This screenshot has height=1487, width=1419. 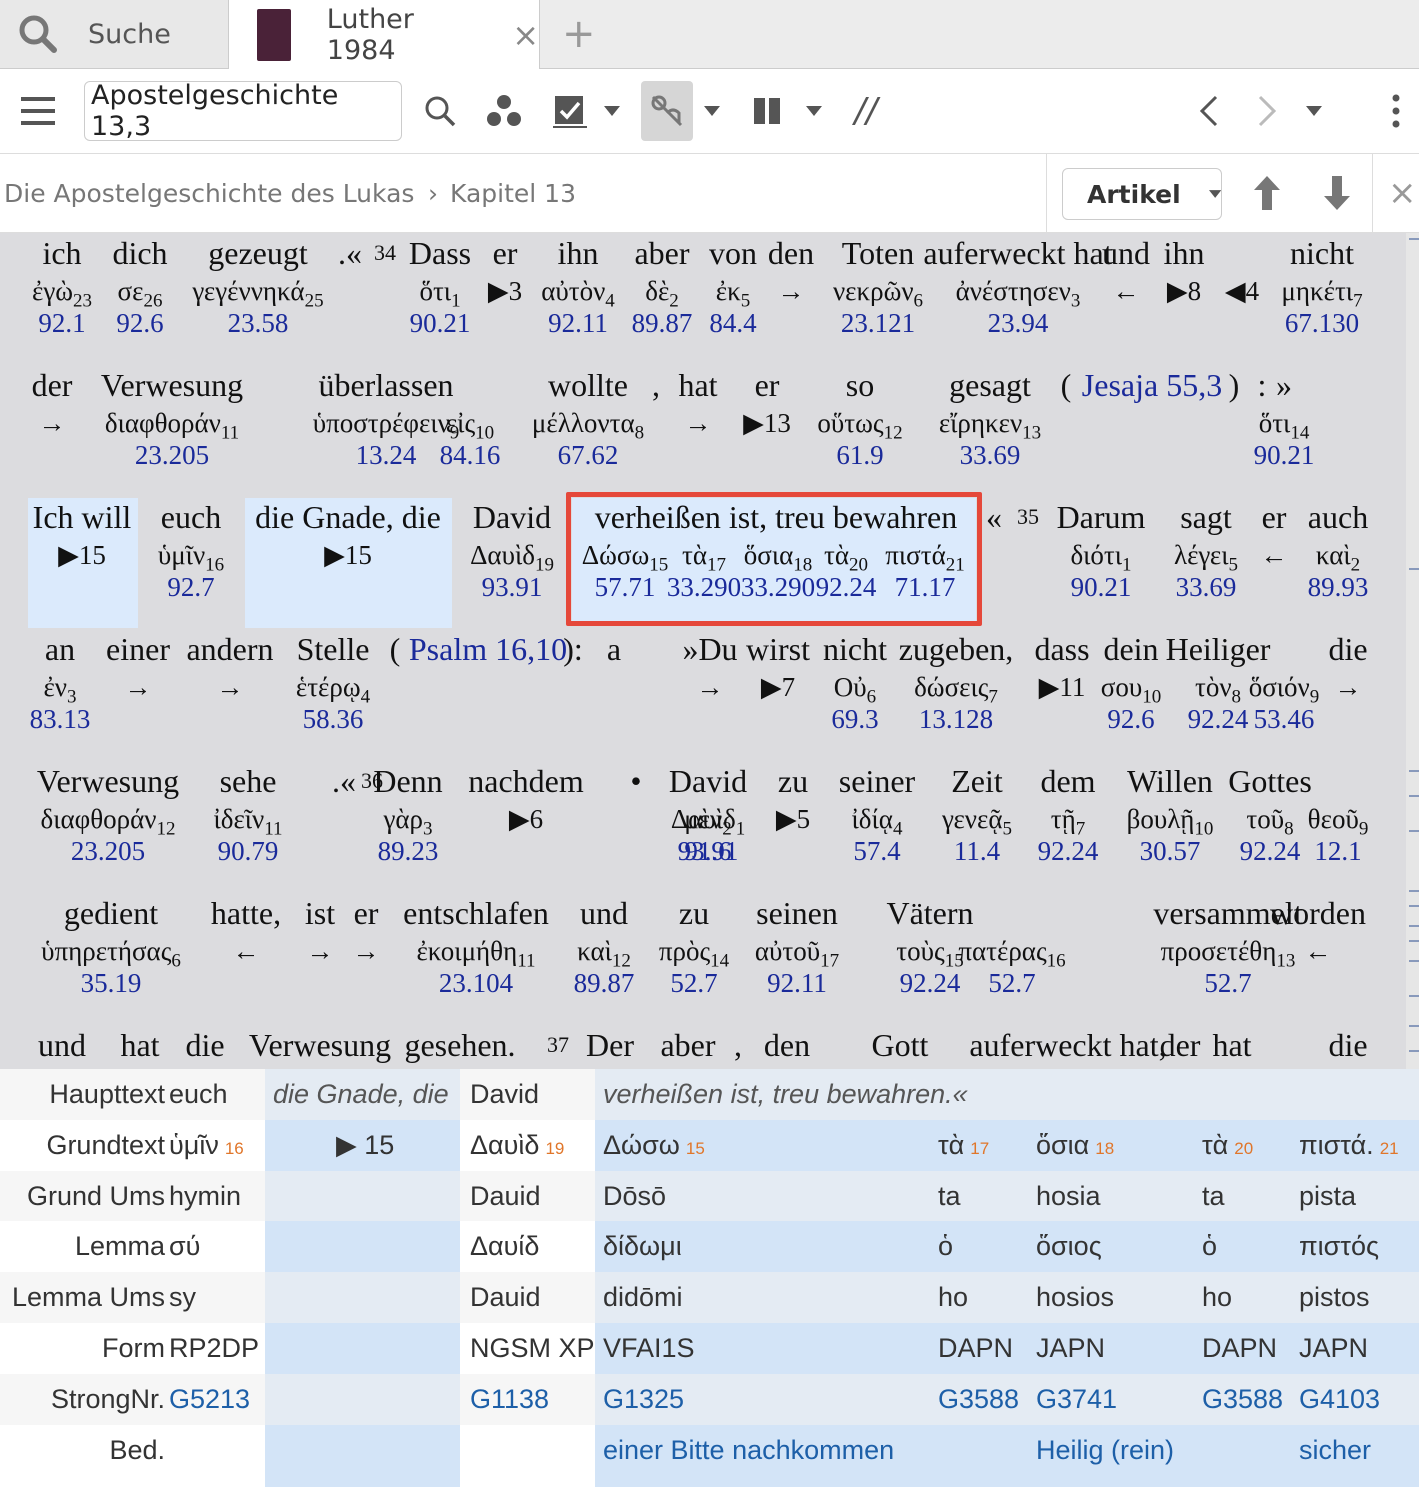 I want to click on word-cell: » ὅτι14 90.21, so click(x=1284, y=418).